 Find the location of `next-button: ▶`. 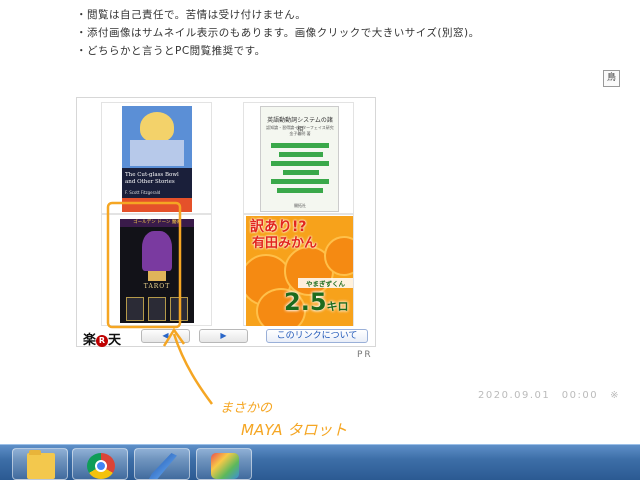

next-button: ▶ is located at coordinates (223, 336).